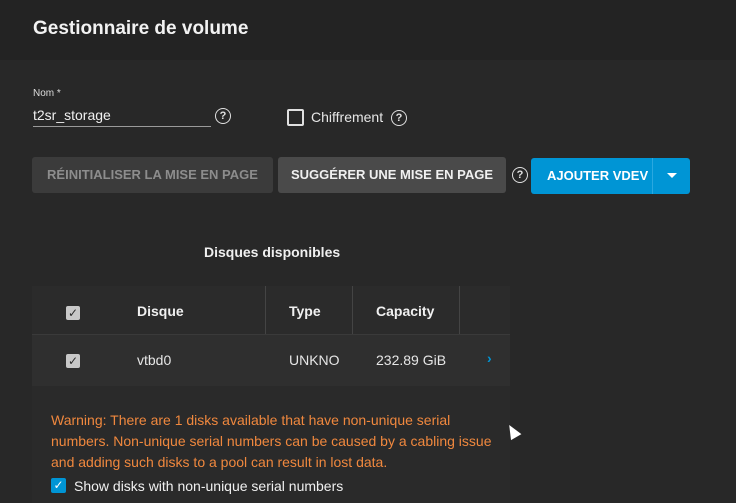 The width and height of the screenshot is (736, 503). I want to click on add-vdev-button: AJOUTER VDEV, so click(610, 176).